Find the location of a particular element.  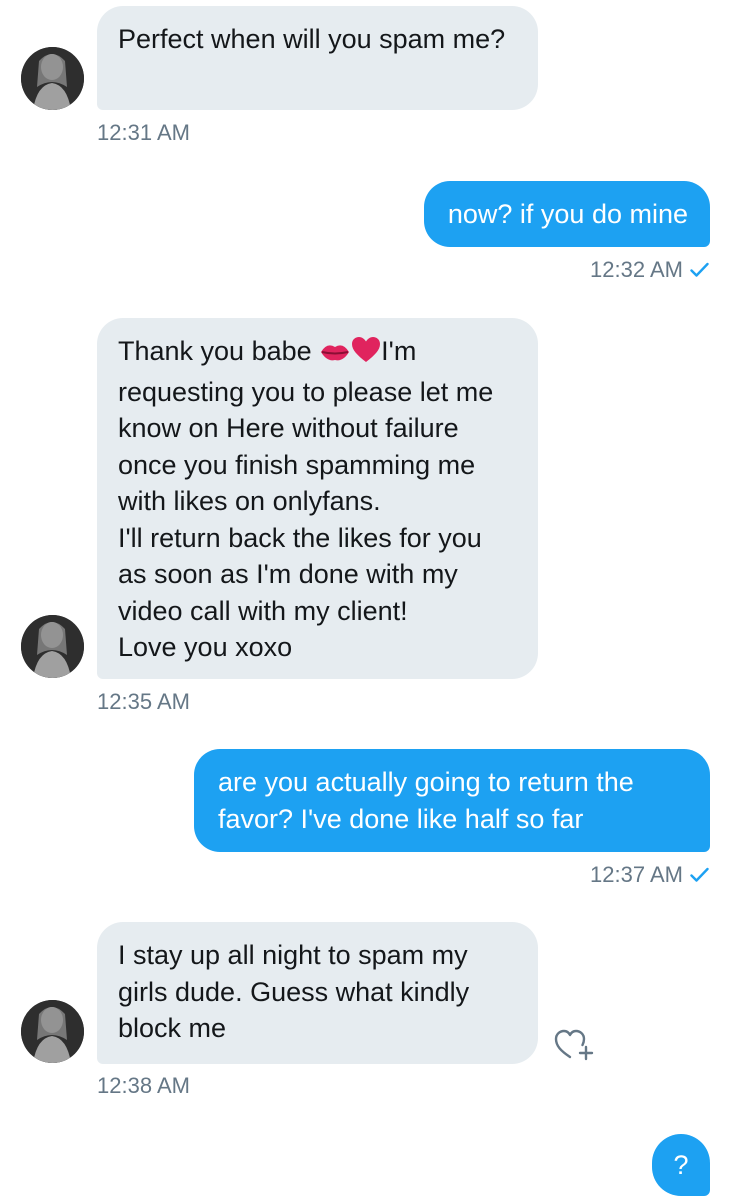

message-text: ? is located at coordinates (681, 1165).